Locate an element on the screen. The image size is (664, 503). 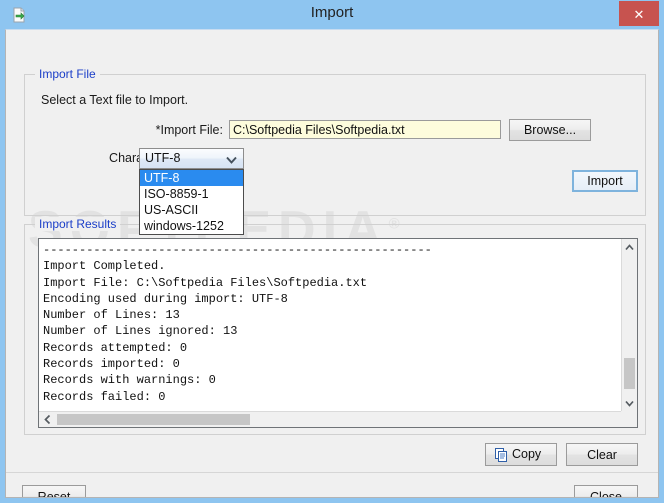
character-encoding-dropdown-list: UTF-8 ISO-8859-1 US-ASCII windows-1252 is located at coordinates (191, 202).